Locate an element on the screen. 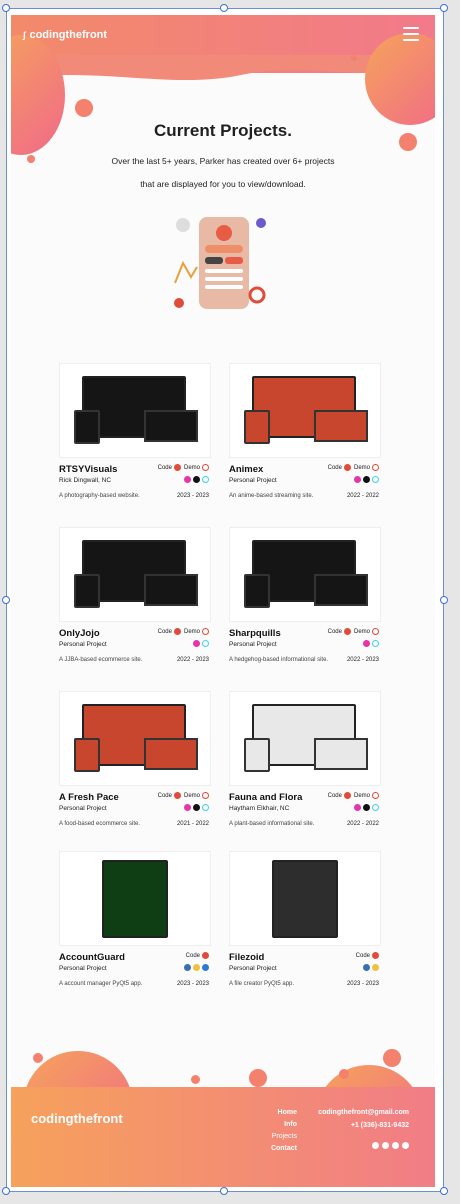 Image resolution: width=460 pixels, height=1204 pixels. linkedin-icon is located at coordinates (395, 1145).